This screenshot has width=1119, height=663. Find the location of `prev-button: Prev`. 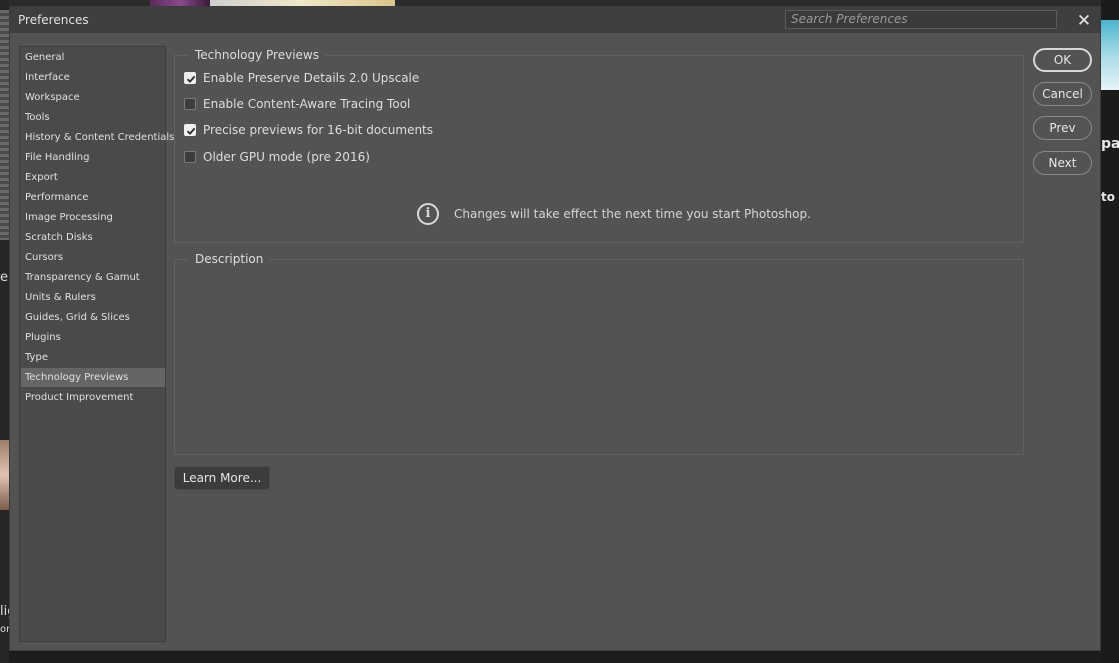

prev-button: Prev is located at coordinates (1062, 128).